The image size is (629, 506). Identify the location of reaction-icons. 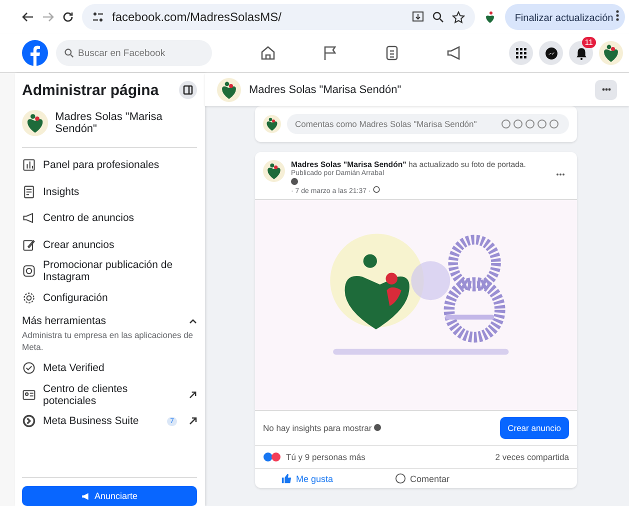
(273, 457).